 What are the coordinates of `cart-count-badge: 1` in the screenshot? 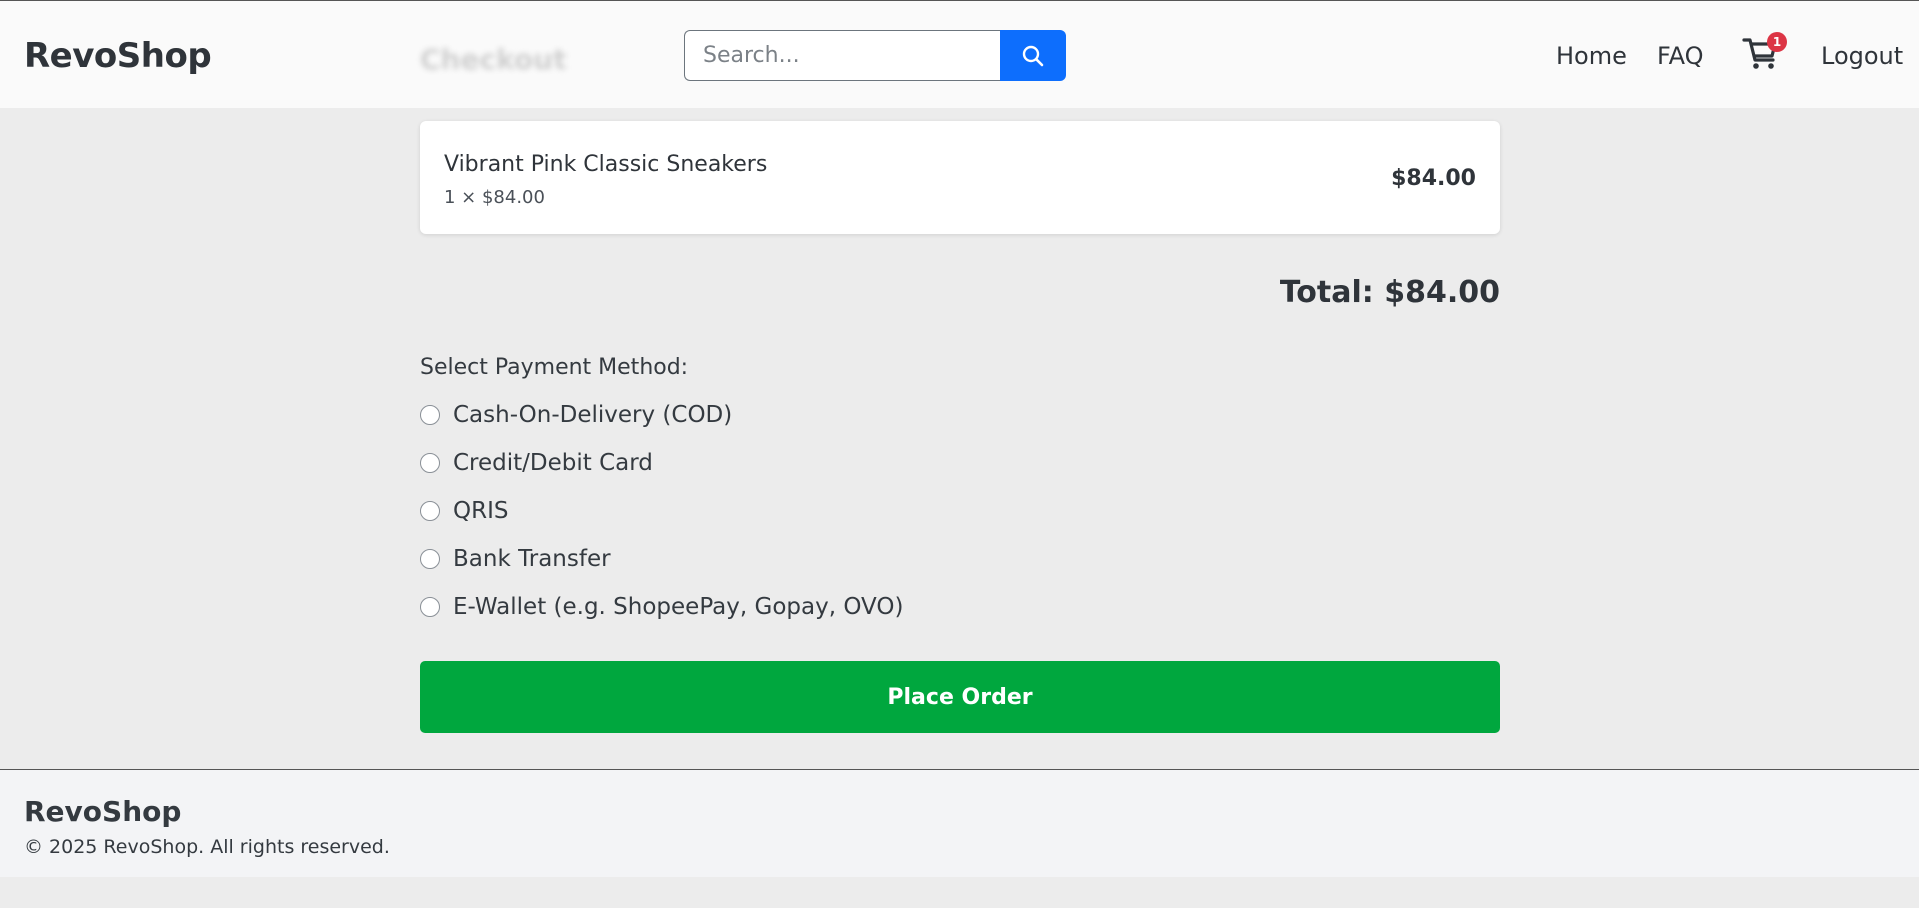 It's located at (1777, 42).